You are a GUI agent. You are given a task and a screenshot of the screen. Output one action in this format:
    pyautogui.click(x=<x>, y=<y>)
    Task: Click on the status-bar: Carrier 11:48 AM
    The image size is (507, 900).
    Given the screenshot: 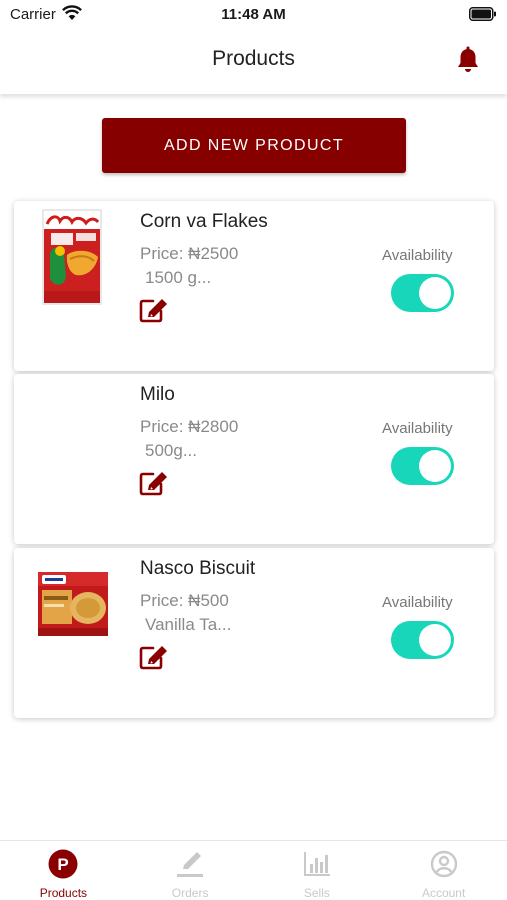 What is the action you would take?
    pyautogui.click(x=253, y=15)
    